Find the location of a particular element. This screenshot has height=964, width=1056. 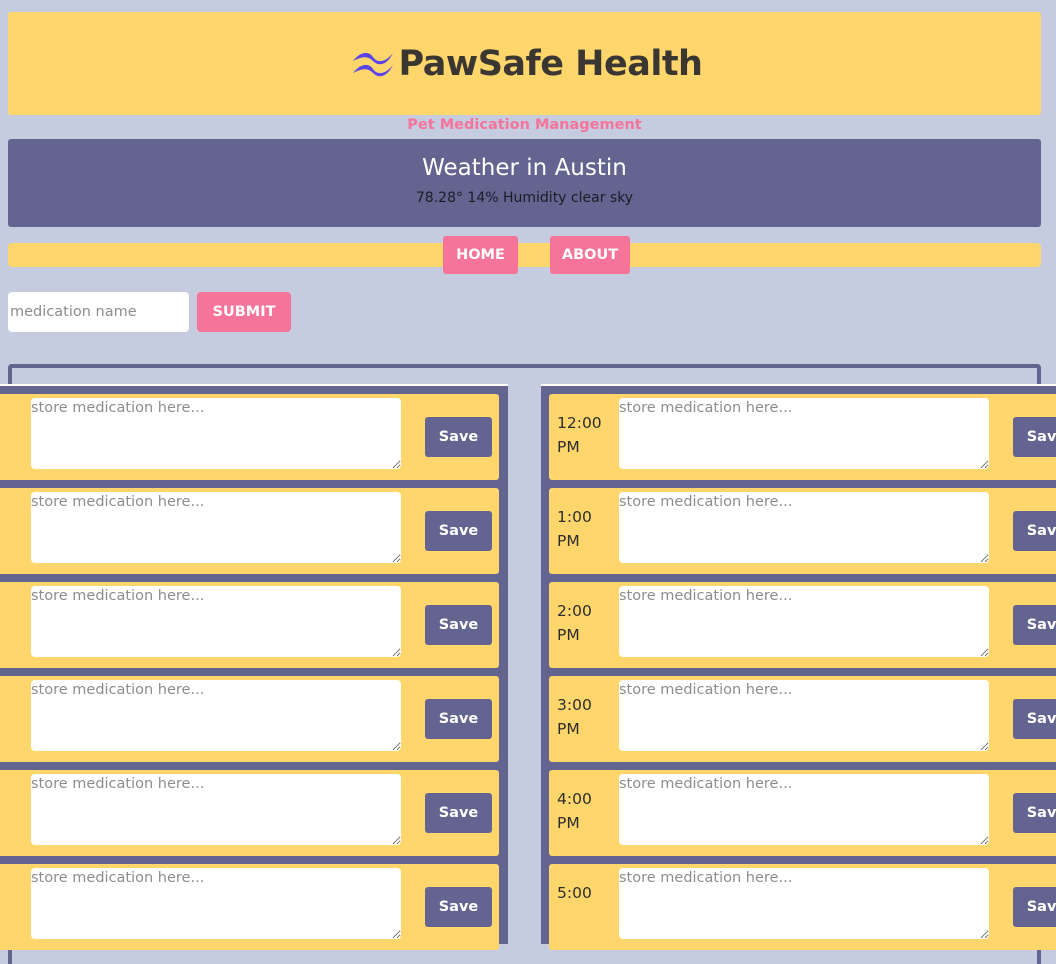

schedule-row: 4:00 PM Save is located at coordinates (802, 813).